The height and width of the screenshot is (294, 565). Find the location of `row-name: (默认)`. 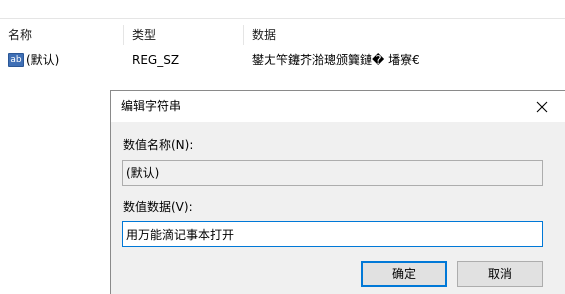

row-name: (默认) is located at coordinates (43, 60).